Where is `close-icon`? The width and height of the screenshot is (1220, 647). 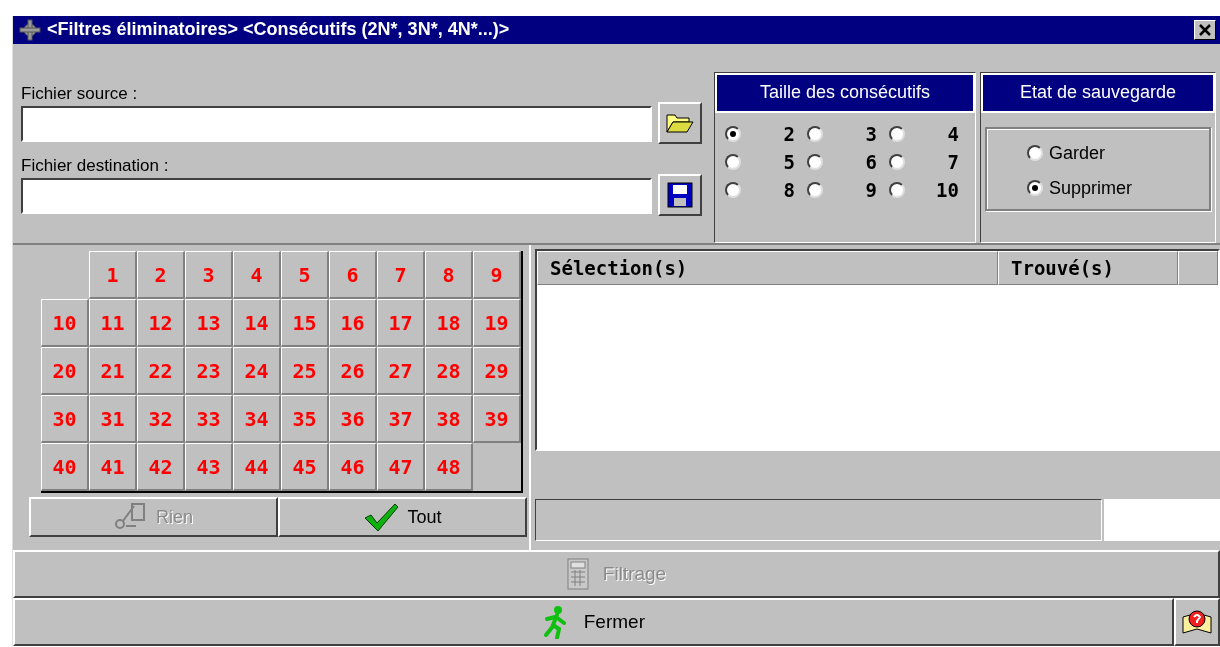 close-icon is located at coordinates (1205, 29).